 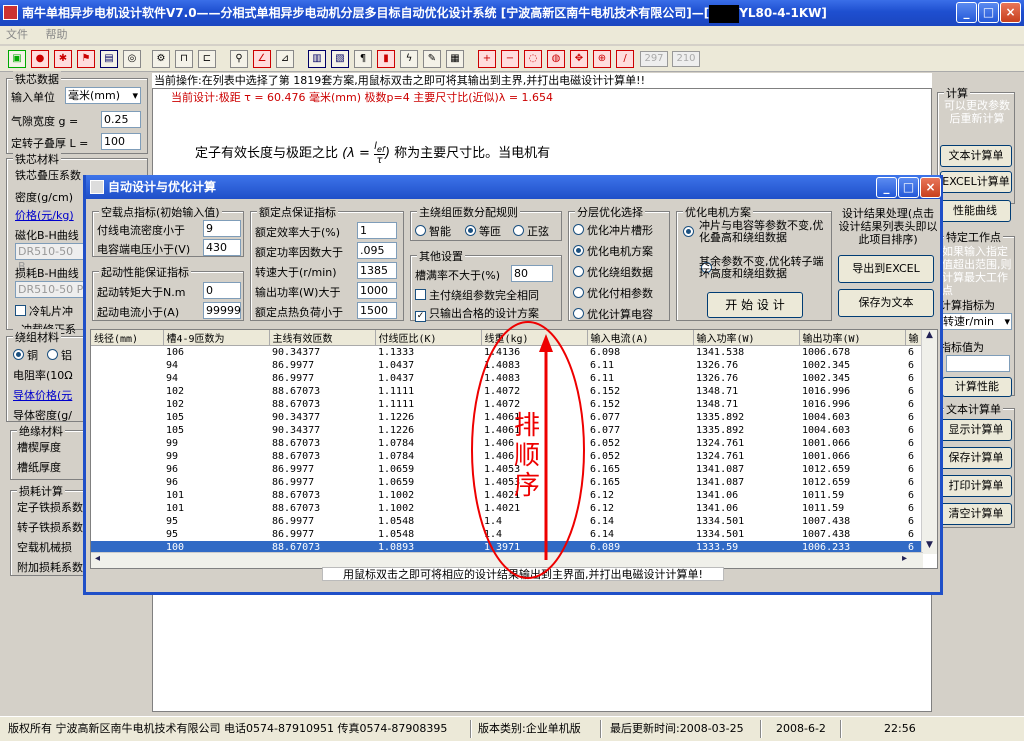 What do you see at coordinates (852, 338) in the screenshot?
I see `column-header: 输出功率(W)` at bounding box center [852, 338].